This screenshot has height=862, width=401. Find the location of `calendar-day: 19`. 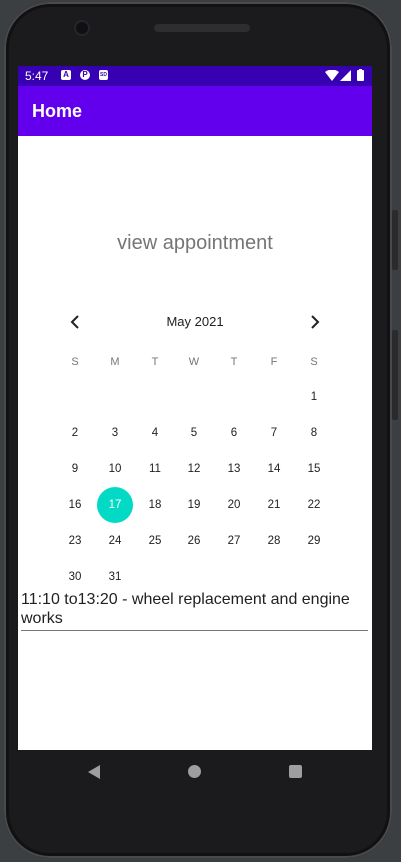

calendar-day: 19 is located at coordinates (194, 505).